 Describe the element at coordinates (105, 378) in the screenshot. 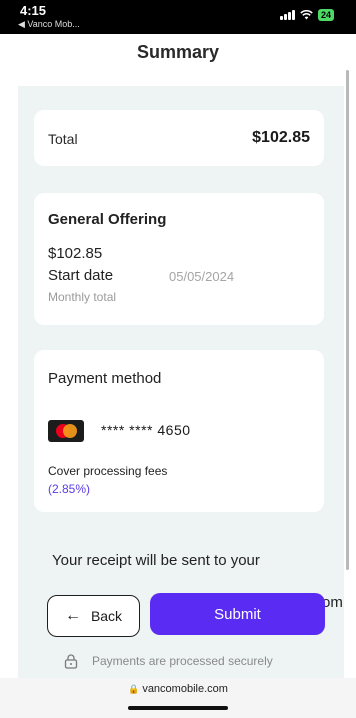

I see `payment-method-title: Payment method` at that location.